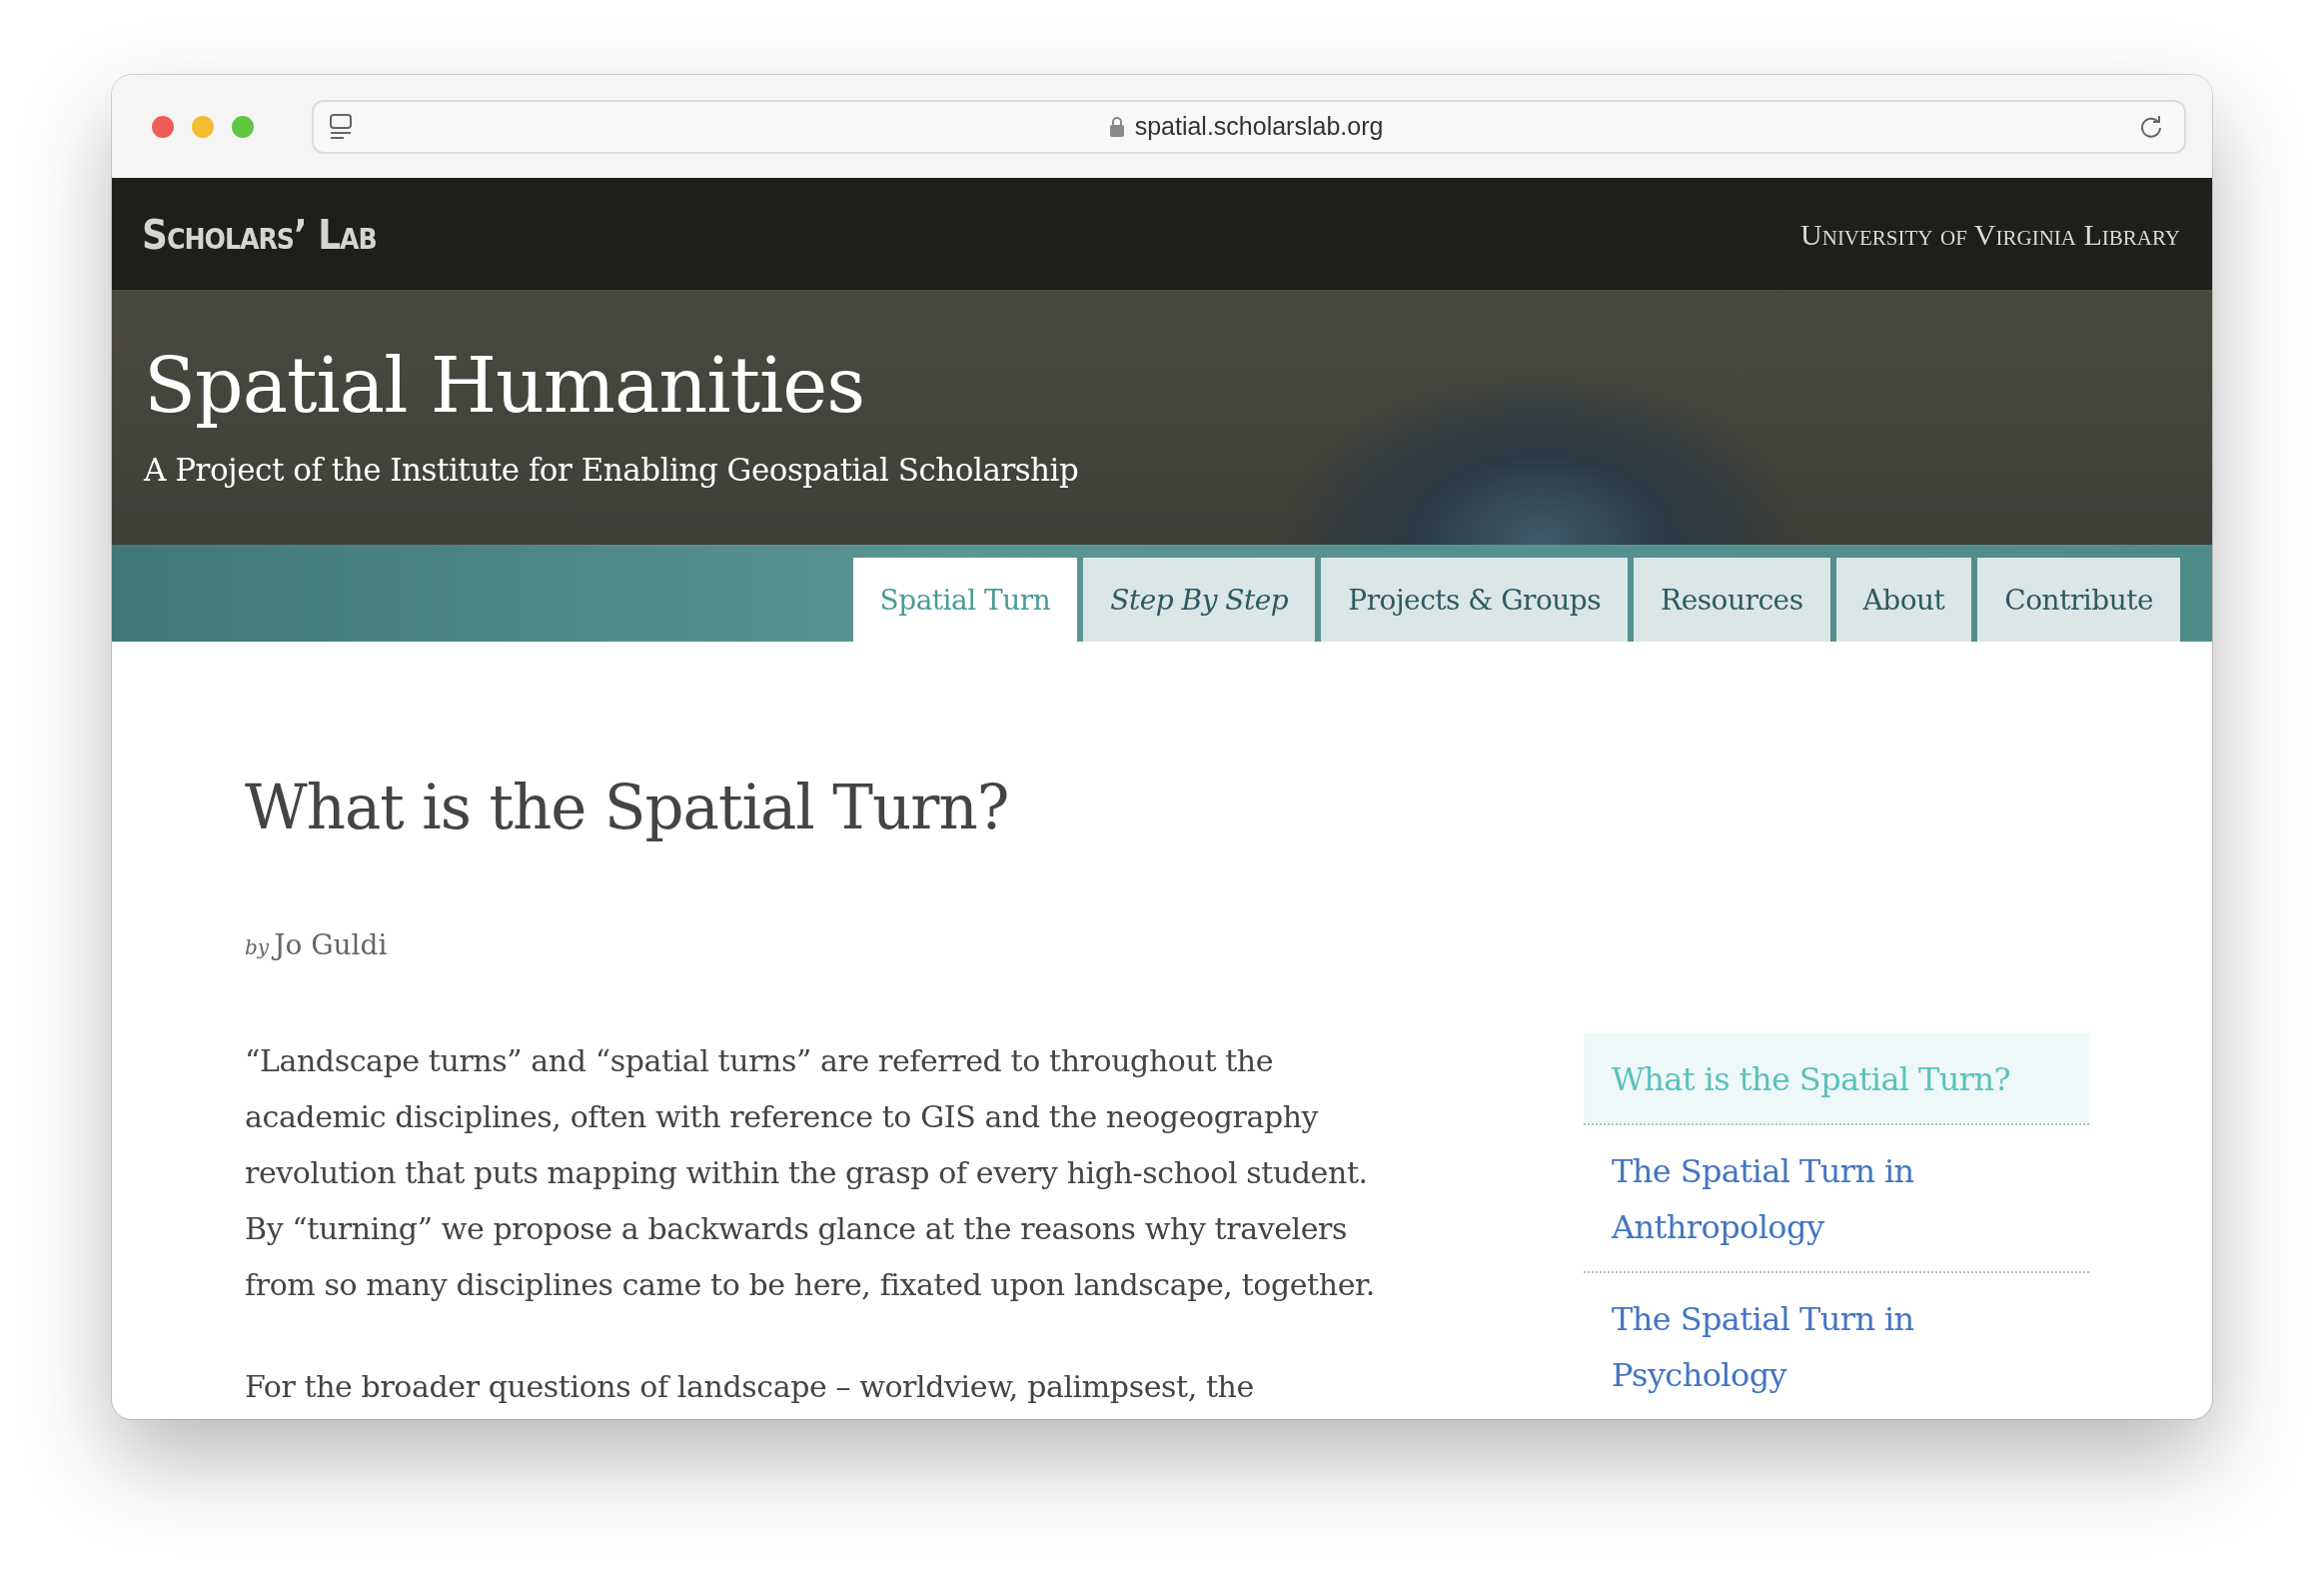  Describe the element at coordinates (163, 126) in the screenshot. I see `close-icon` at that location.